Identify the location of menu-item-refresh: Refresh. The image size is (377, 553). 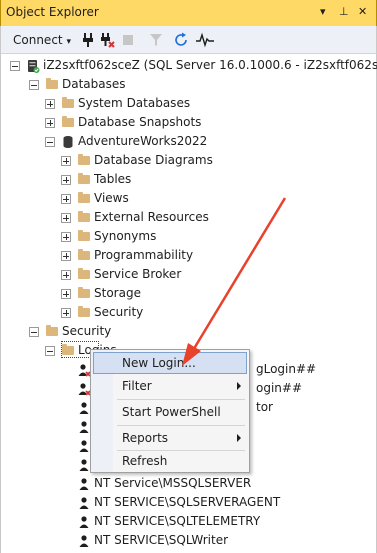
(170, 461).